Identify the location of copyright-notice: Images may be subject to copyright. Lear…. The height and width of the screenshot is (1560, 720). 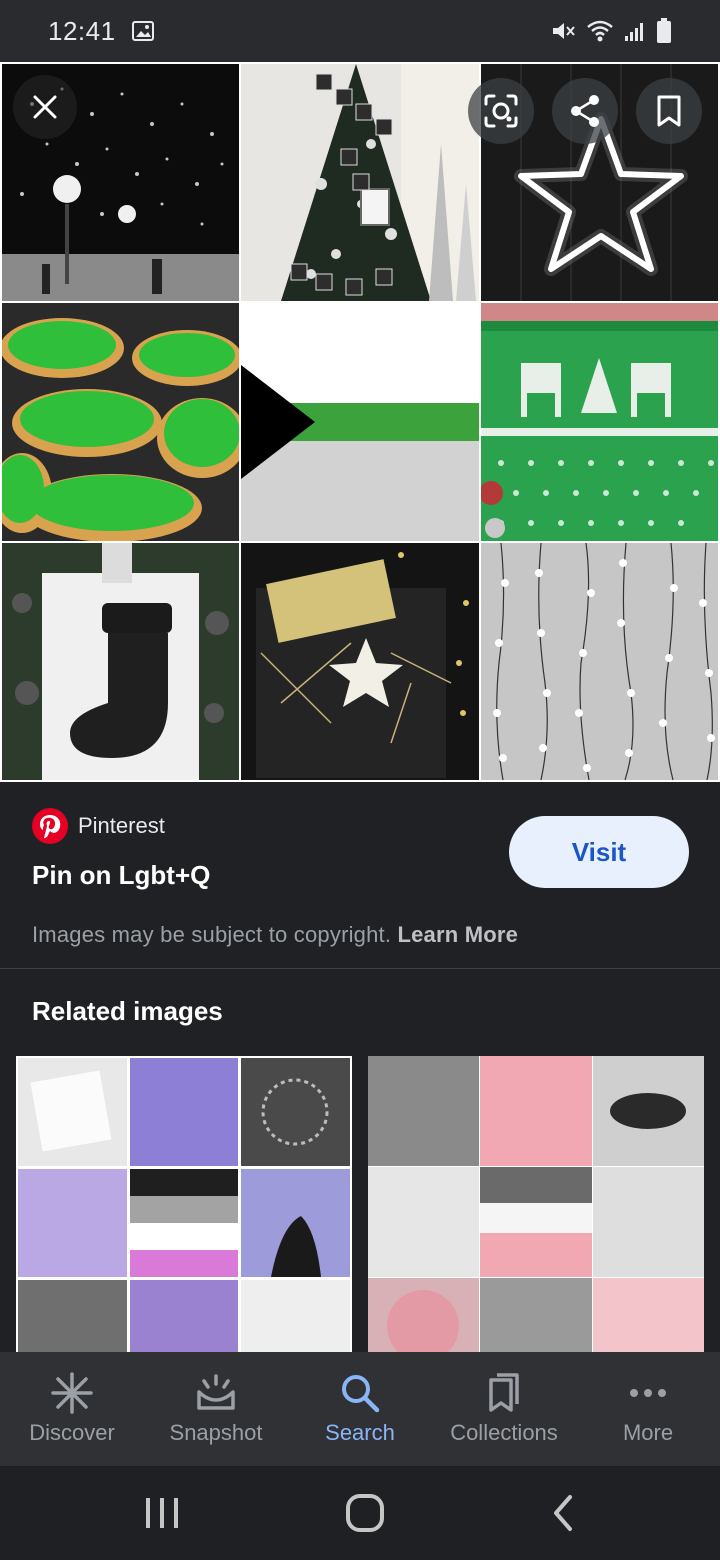
(275, 935).